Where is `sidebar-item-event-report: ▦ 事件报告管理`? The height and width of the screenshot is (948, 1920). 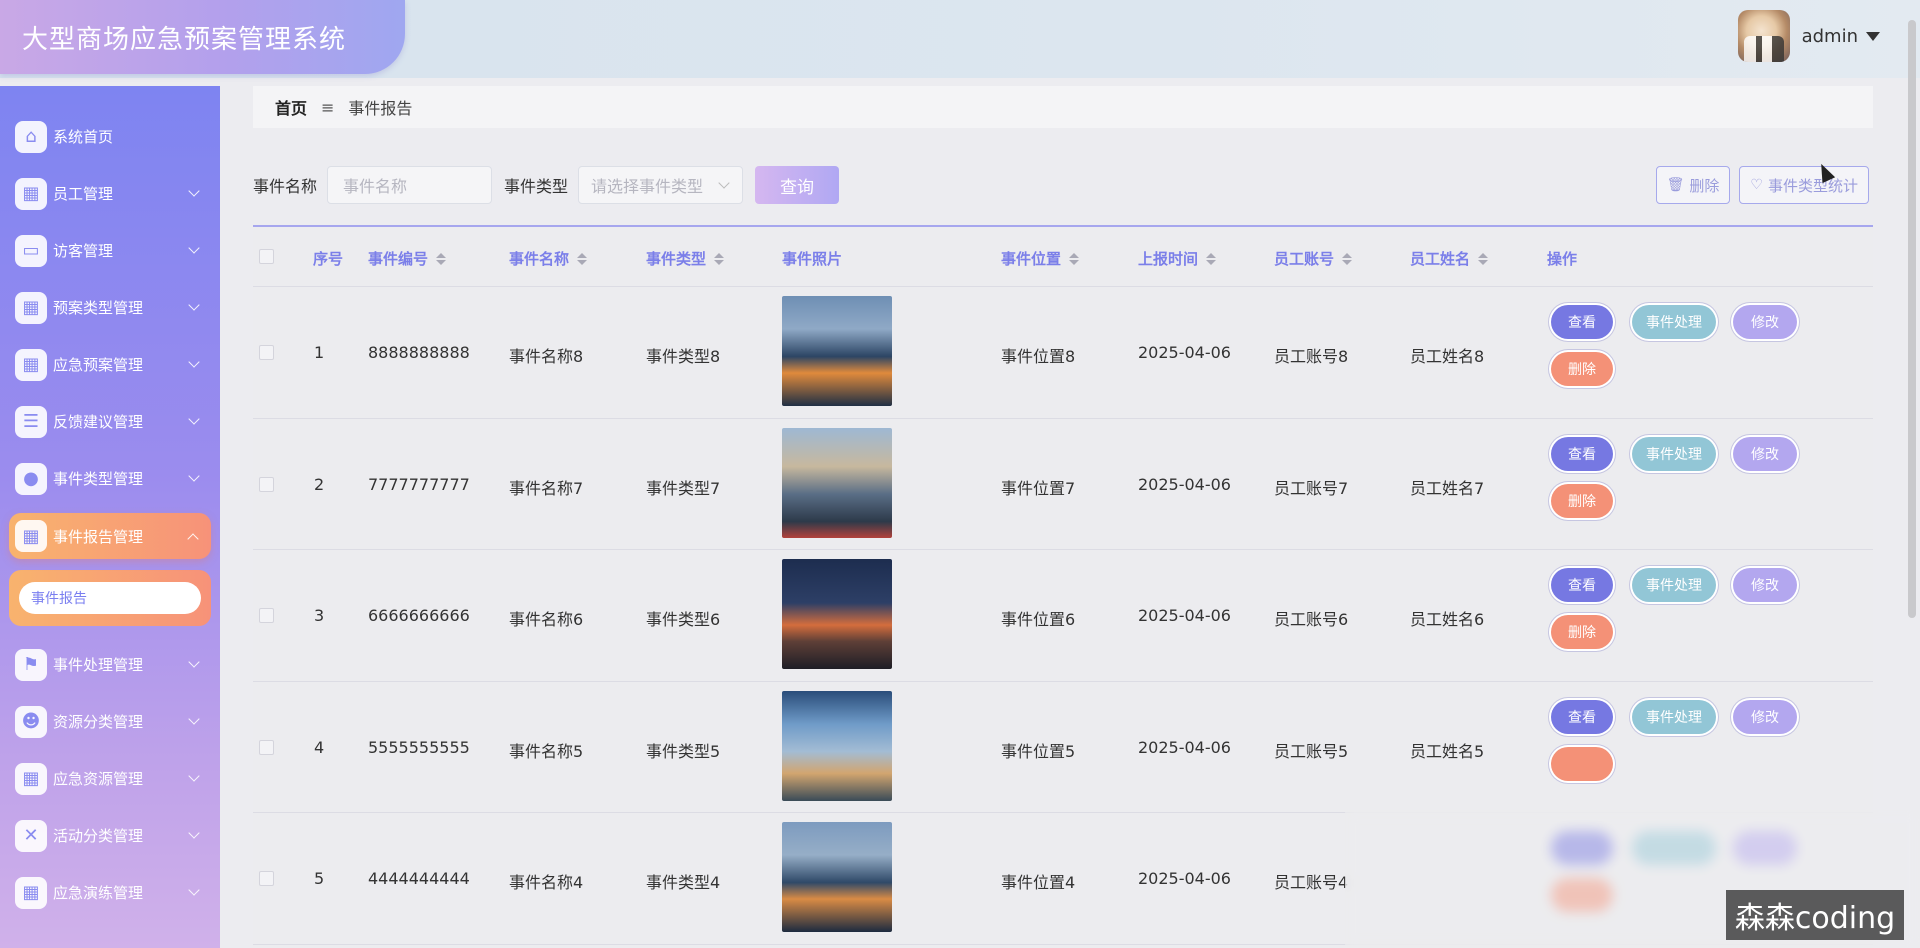
sidebar-item-event-report: ▦ 事件报告管理 is located at coordinates (110, 536).